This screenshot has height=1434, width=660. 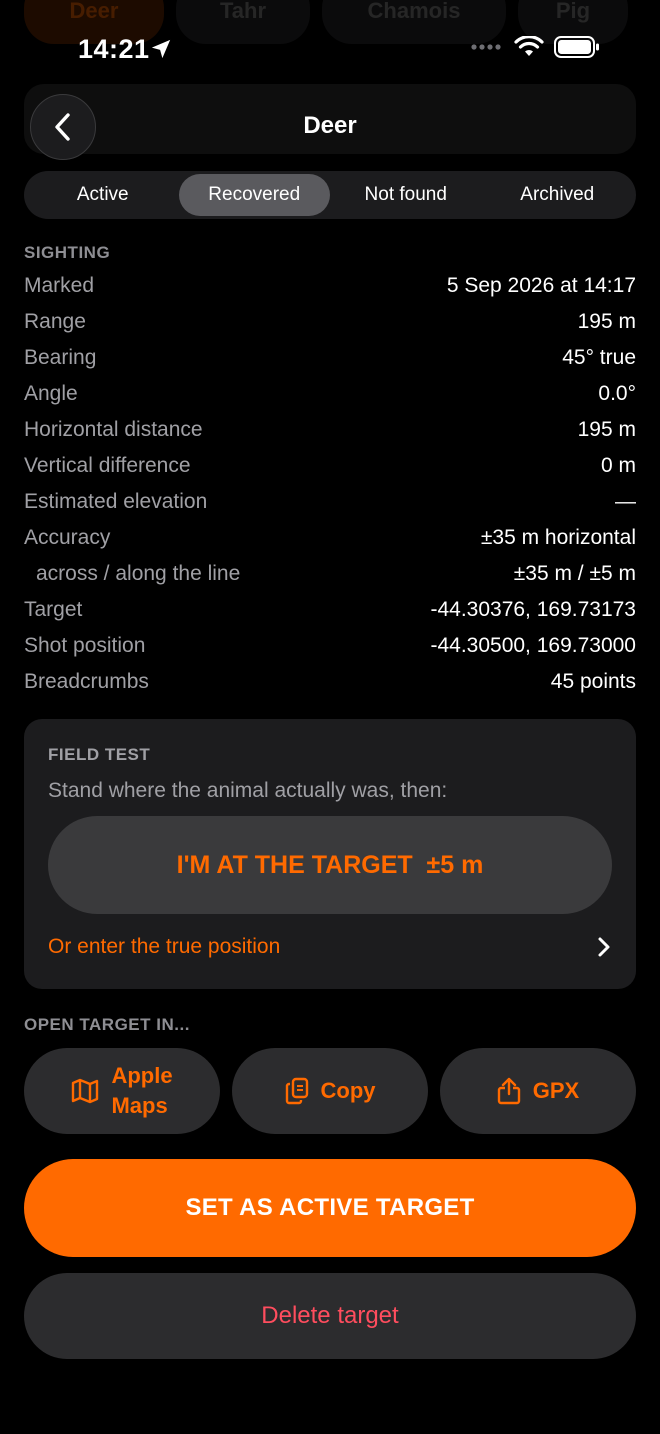 What do you see at coordinates (330, 466) in the screenshot?
I see `detail-row-vertical-difference: Vertical difference 0 m` at bounding box center [330, 466].